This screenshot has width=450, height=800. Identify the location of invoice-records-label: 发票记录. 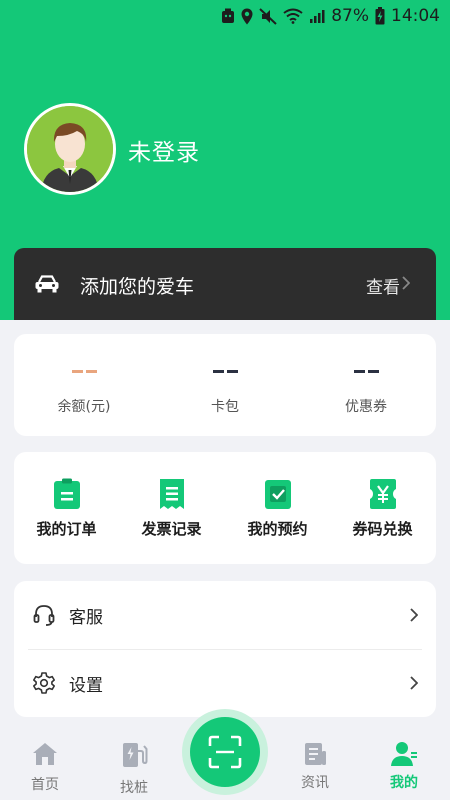
(171, 529).